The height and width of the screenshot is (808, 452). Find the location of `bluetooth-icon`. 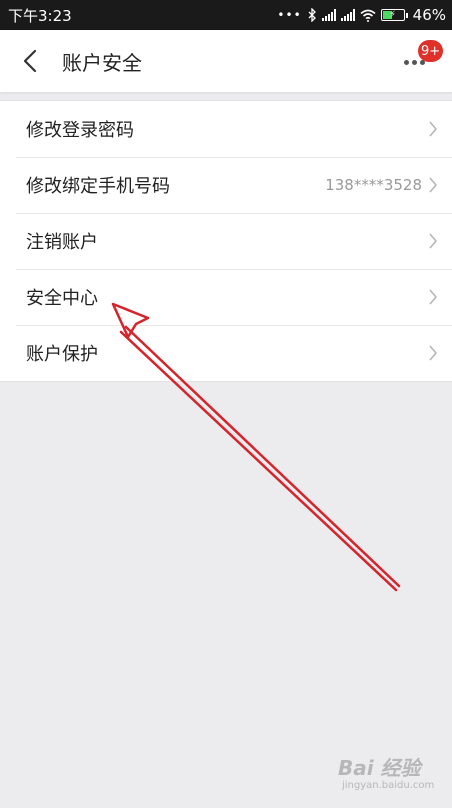

bluetooth-icon is located at coordinates (312, 15).